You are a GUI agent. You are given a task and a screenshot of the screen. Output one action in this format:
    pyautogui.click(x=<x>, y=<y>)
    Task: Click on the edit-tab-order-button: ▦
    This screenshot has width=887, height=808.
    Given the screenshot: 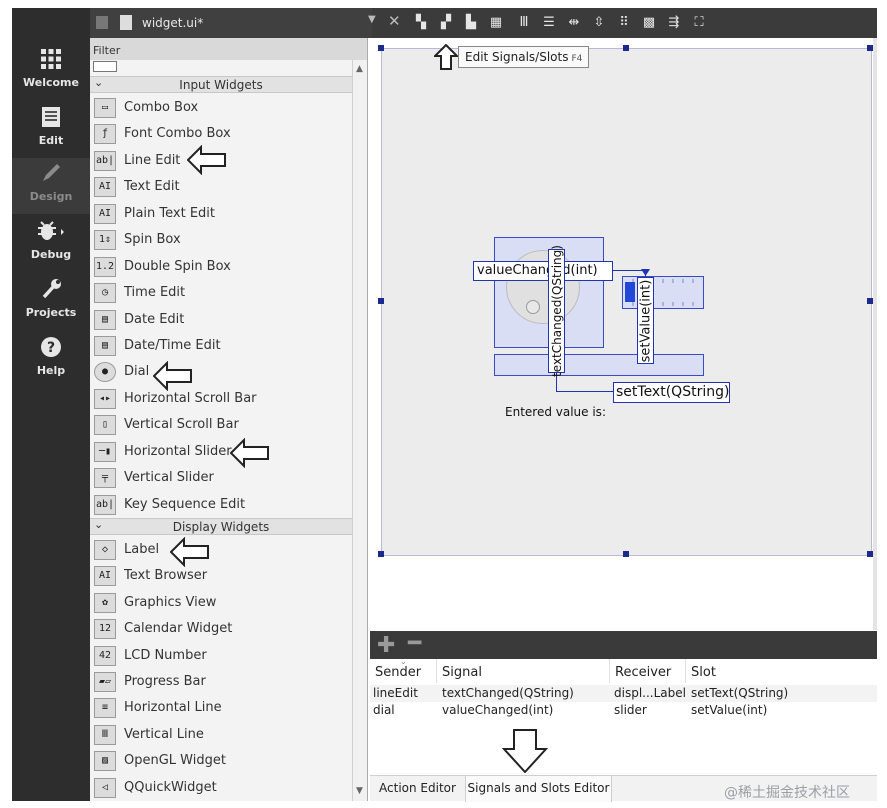 What is the action you would take?
    pyautogui.click(x=496, y=22)
    